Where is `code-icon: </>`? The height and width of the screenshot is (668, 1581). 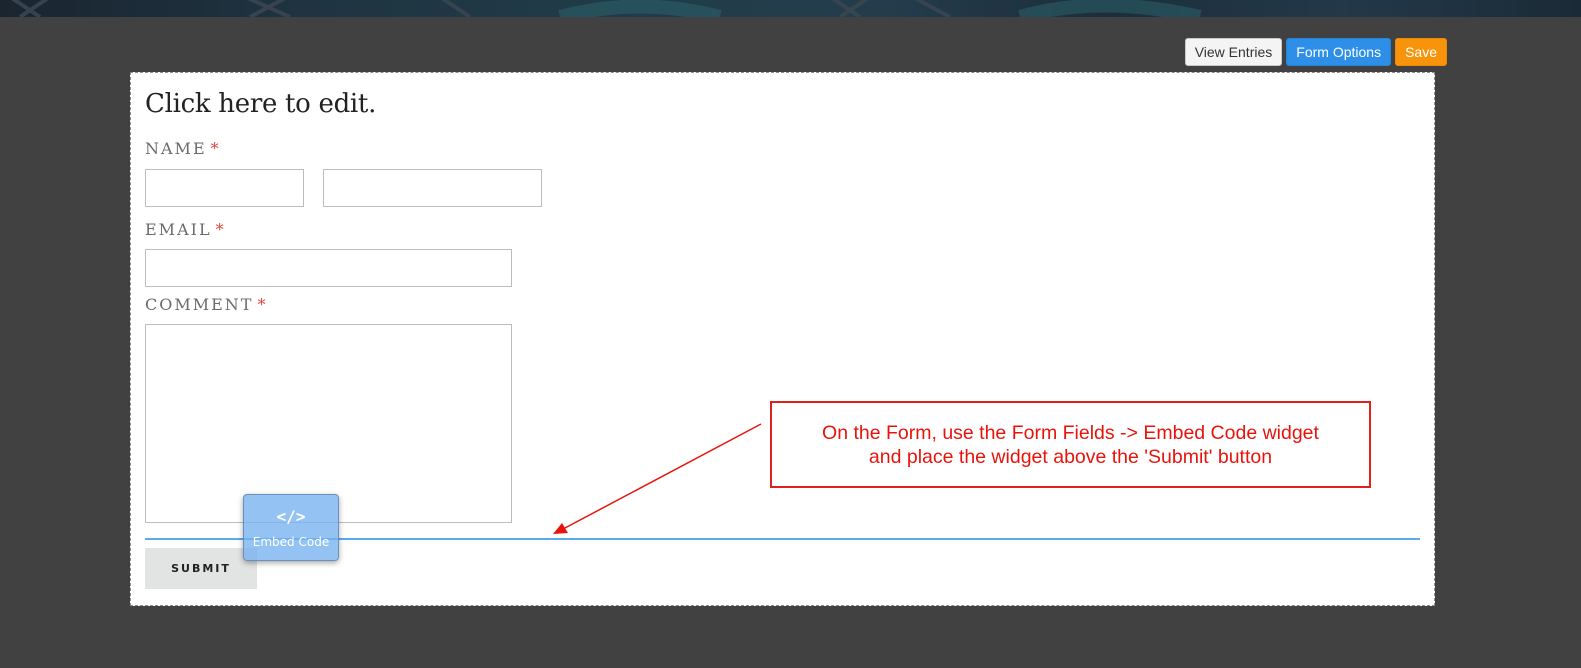
code-icon: </> is located at coordinates (291, 516).